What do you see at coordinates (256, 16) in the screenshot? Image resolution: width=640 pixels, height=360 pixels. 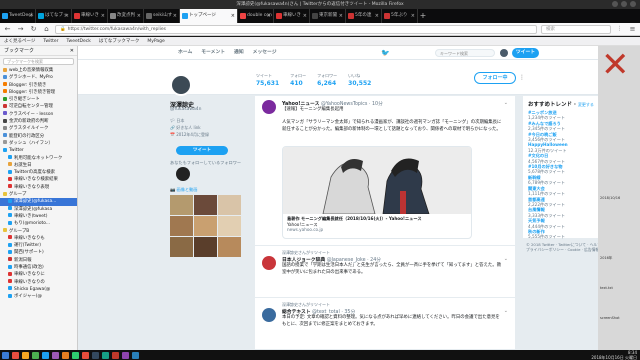 I see `browser-tab: double con ×` at bounding box center [256, 16].